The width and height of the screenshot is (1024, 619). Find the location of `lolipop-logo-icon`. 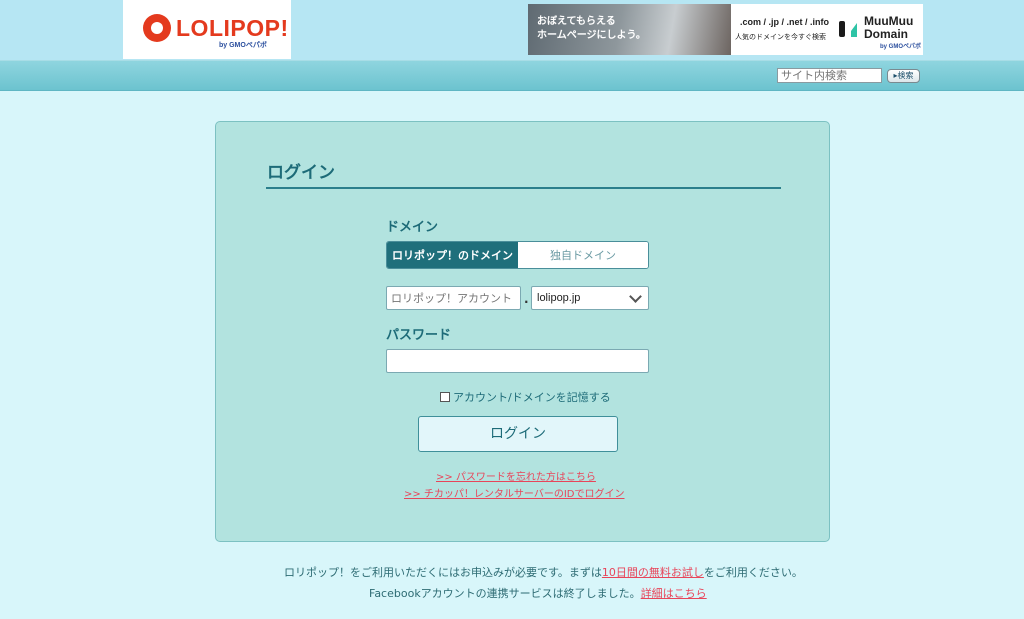

lolipop-logo-icon is located at coordinates (157, 28).